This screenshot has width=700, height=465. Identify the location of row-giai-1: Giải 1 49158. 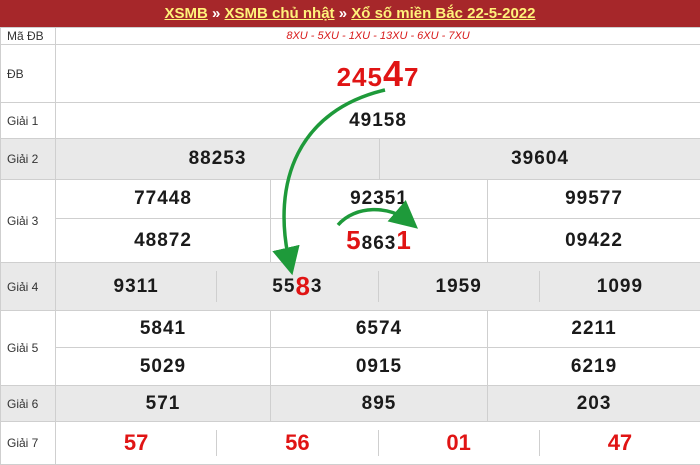
(350, 120).